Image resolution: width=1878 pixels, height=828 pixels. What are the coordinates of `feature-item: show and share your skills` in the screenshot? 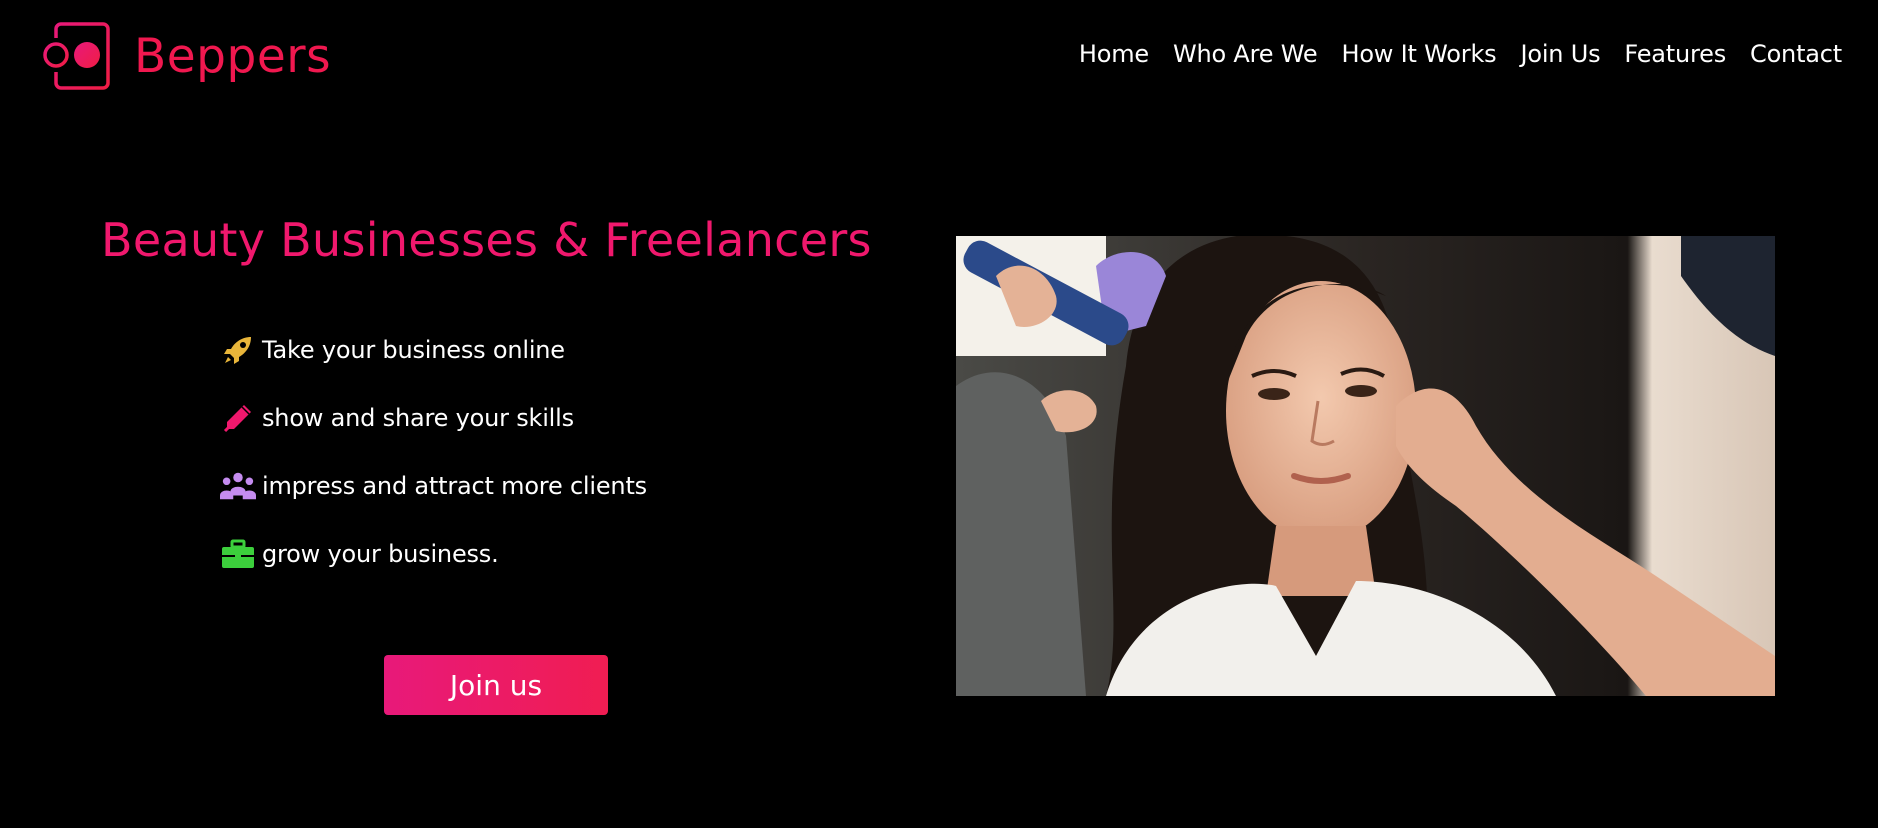 It's located at (433, 418).